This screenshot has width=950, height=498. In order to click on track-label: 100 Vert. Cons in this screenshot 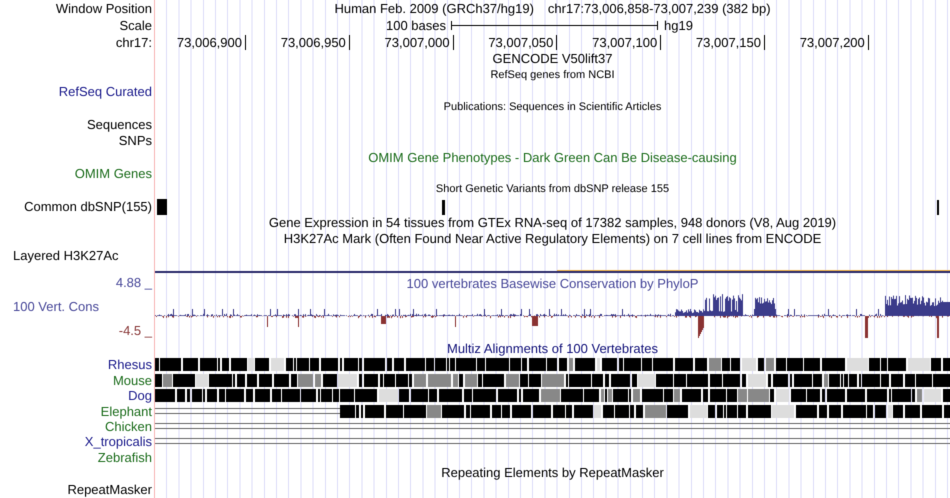, I will do `click(77, 306)`.